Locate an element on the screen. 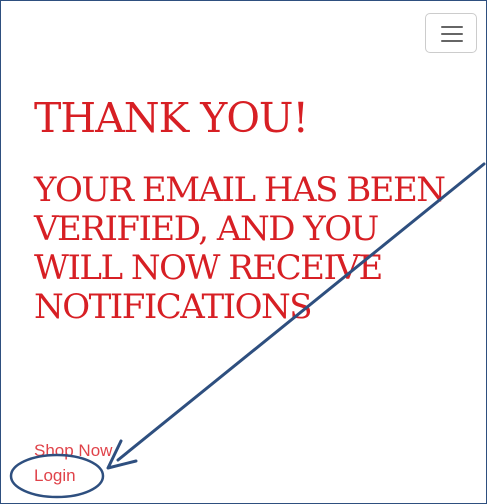 This screenshot has height=504, width=487. shop-now-link: Shop Now is located at coordinates (73, 451).